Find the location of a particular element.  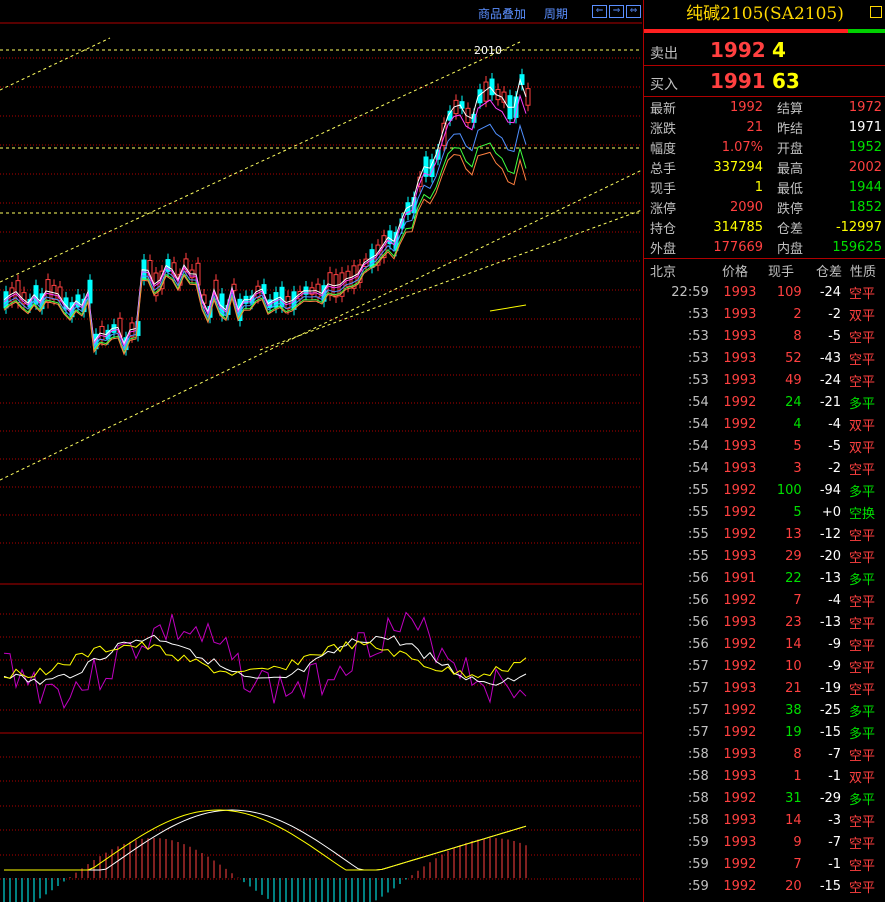

buy-sell-ratio-bar-green is located at coordinates (866, 31).